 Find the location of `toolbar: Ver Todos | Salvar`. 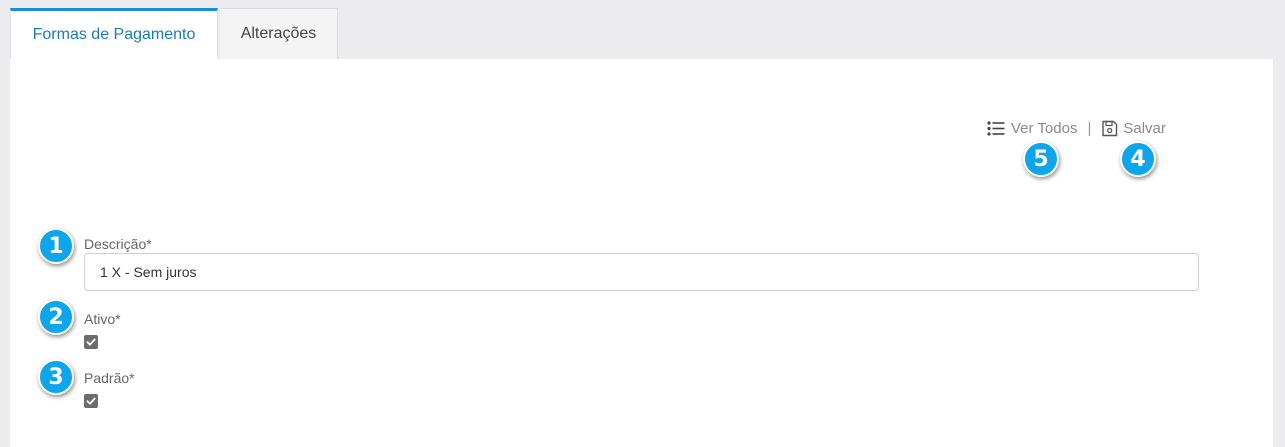

toolbar: Ver Todos | Salvar is located at coordinates (1076, 128).